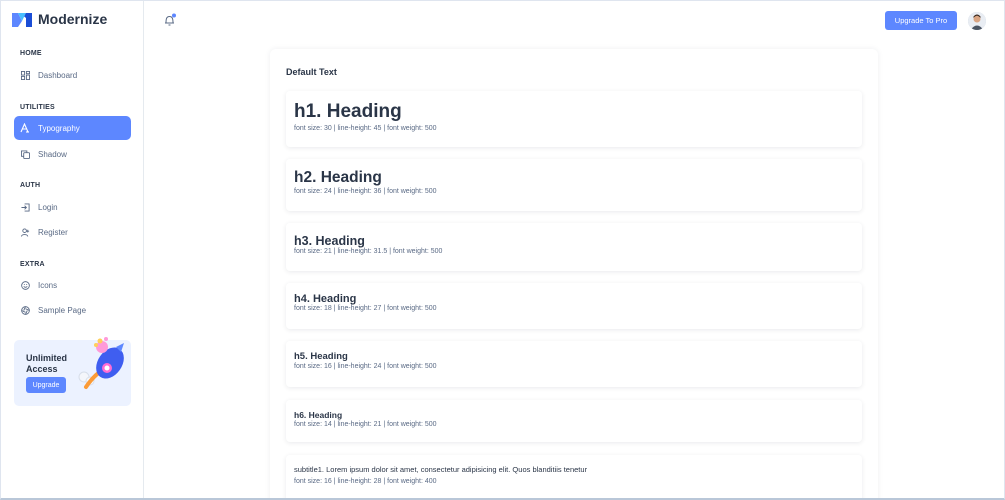 Image resolution: width=1005 pixels, height=500 pixels. I want to click on brand-logo: Modernize, so click(59, 19).